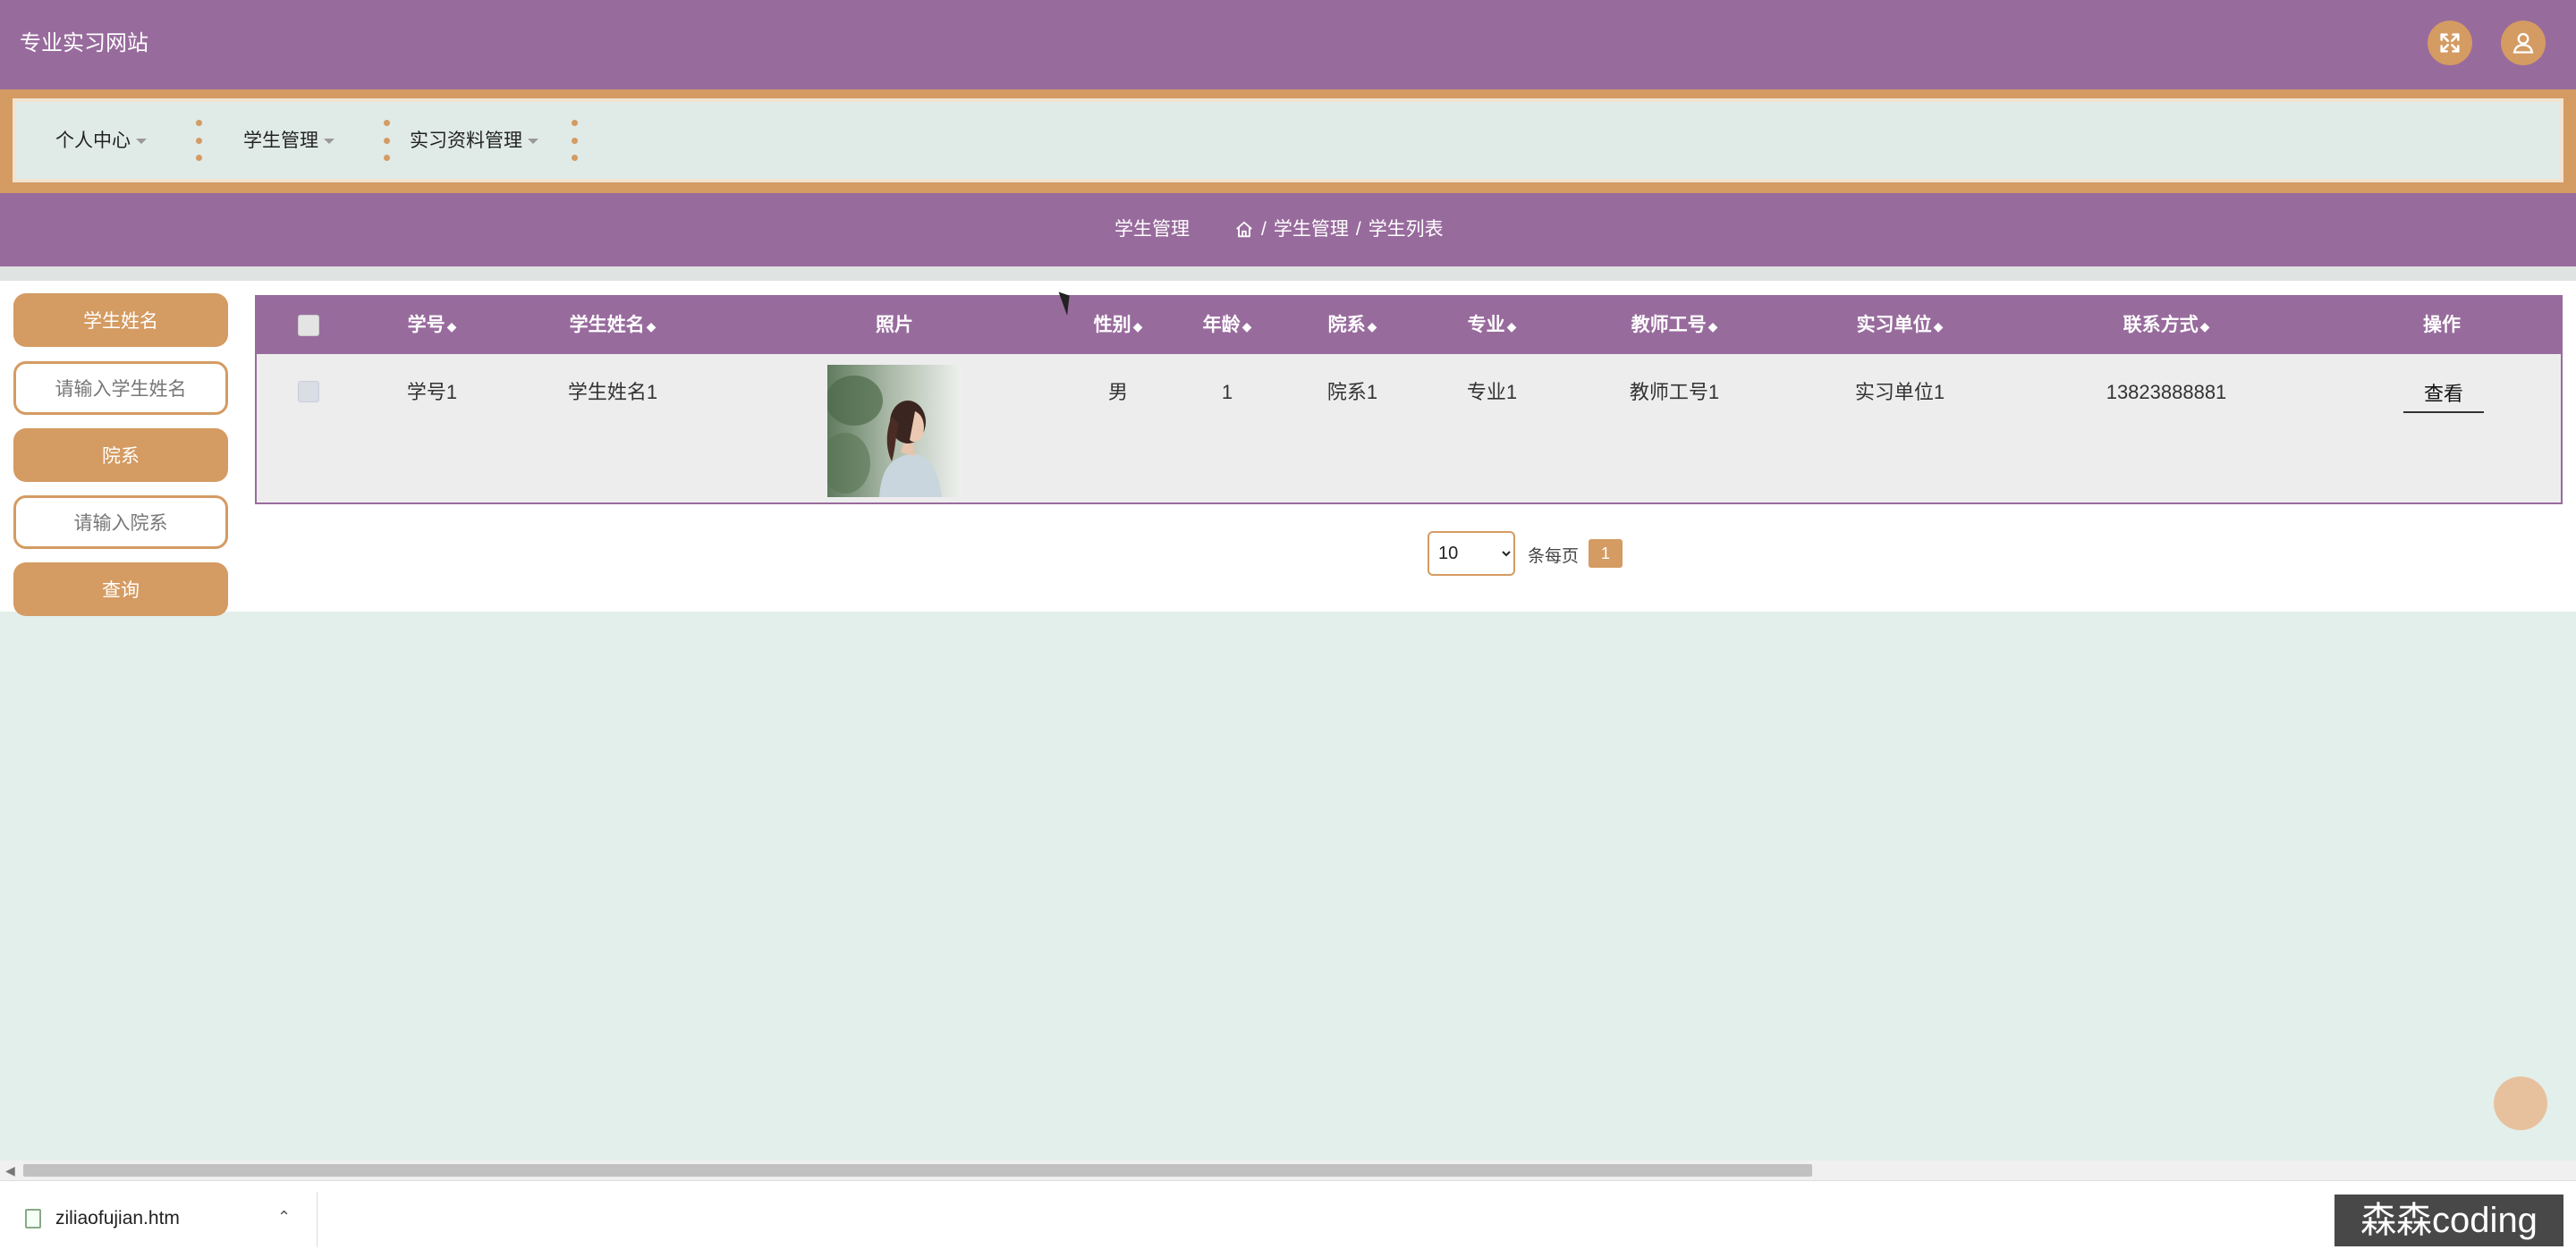 This screenshot has height=1258, width=2576. Describe the element at coordinates (1554, 556) in the screenshot. I see `per-page-label: 条每页` at that location.